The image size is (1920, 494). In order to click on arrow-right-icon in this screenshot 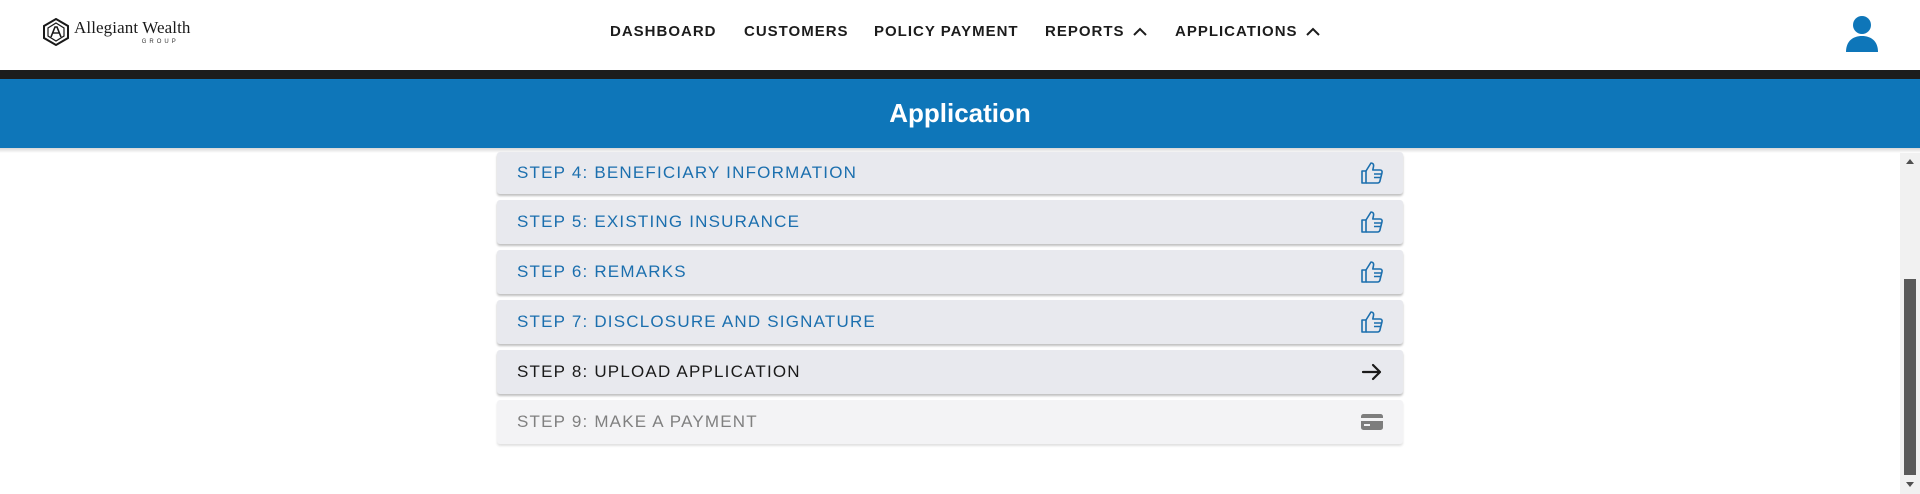, I will do `click(1371, 372)`.